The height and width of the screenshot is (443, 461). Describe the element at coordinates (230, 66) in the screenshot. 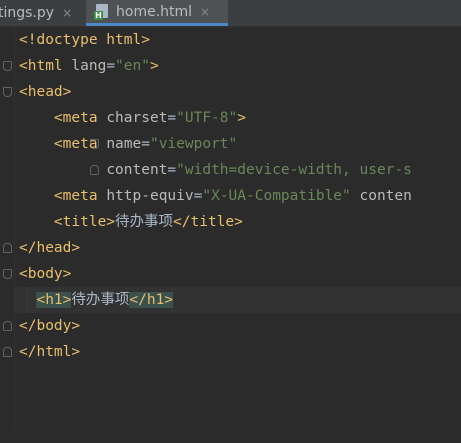

I see `code-line-2: <html lang="en">` at that location.